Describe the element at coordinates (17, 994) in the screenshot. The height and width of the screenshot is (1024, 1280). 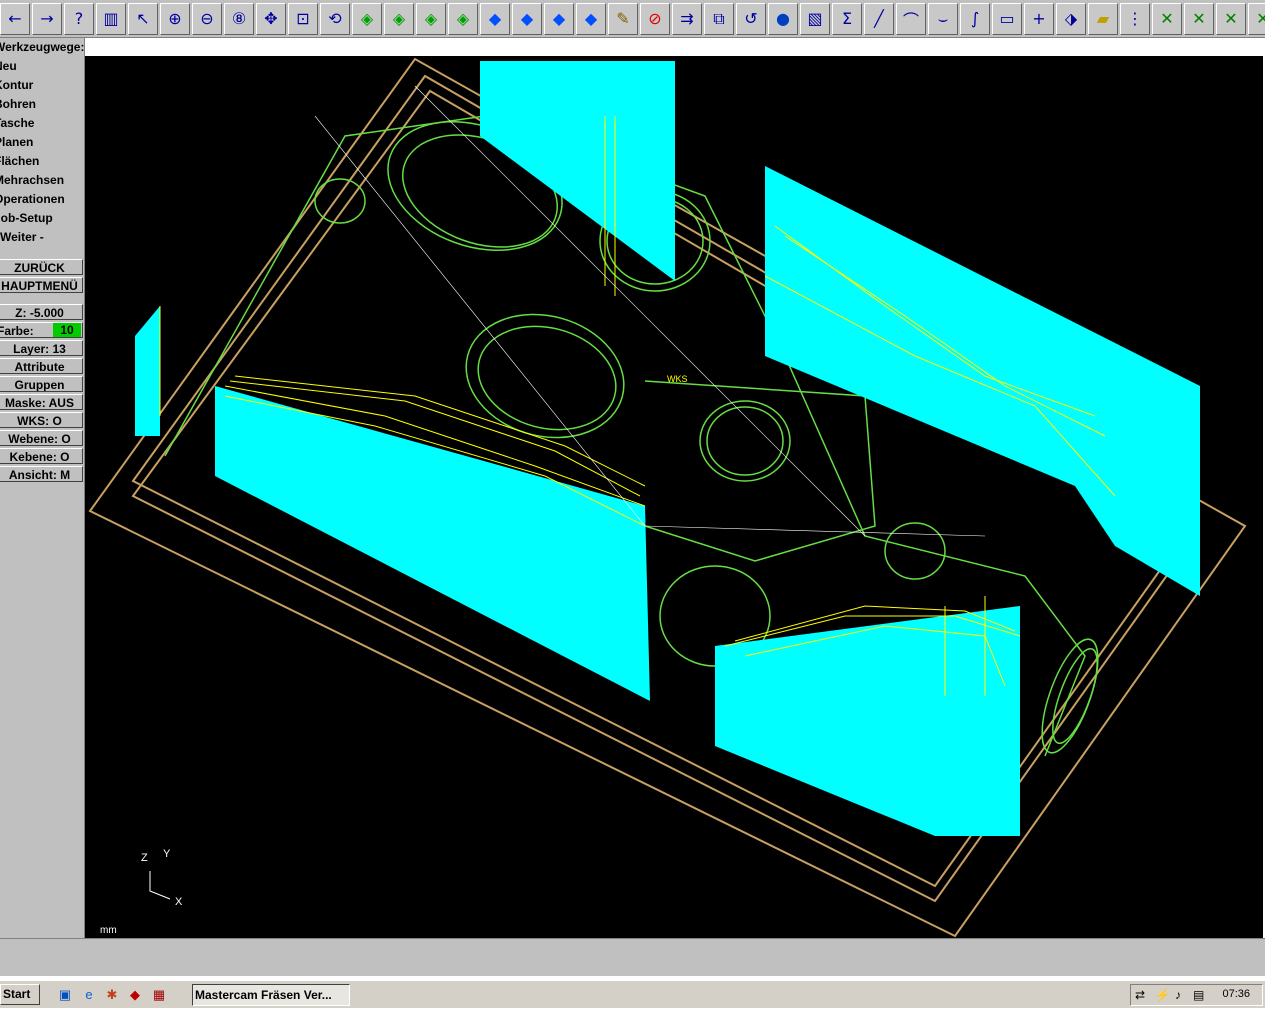
I see `start-label: Start` at that location.